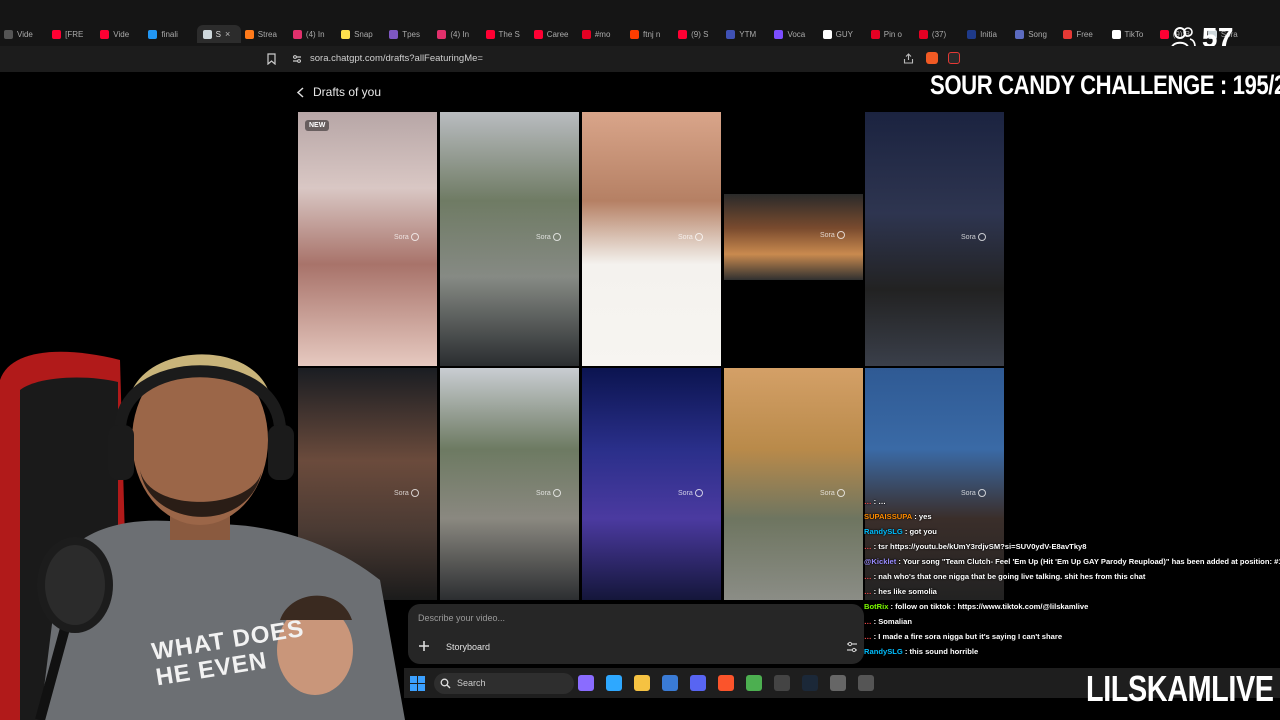 The height and width of the screenshot is (720, 1280). Describe the element at coordinates (170, 34) in the screenshot. I see `browser-tab: finali` at that location.